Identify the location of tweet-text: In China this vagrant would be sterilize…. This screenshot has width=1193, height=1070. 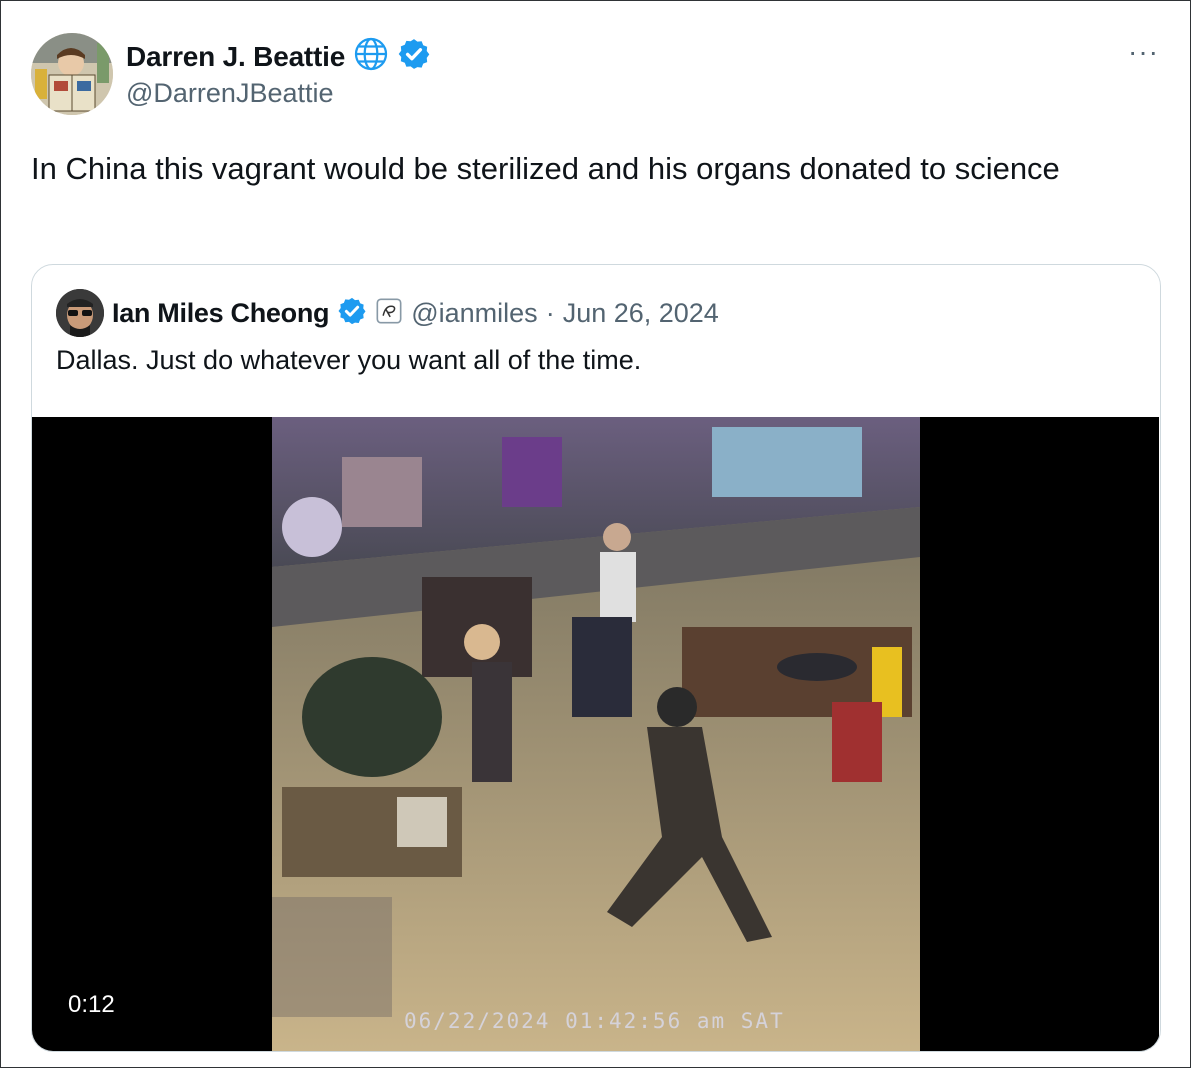
(545, 168).